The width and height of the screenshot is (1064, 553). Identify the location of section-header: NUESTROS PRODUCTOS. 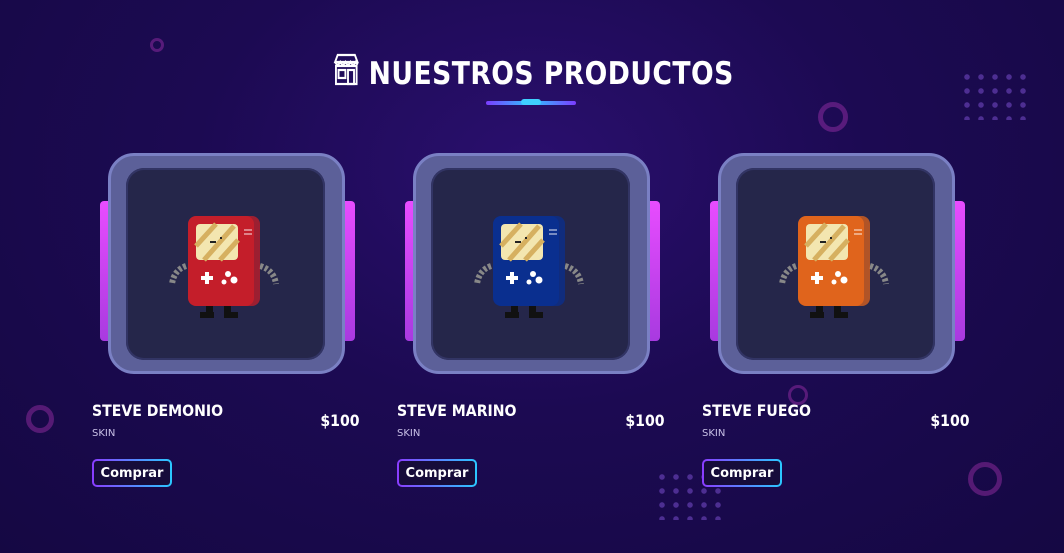
(532, 74).